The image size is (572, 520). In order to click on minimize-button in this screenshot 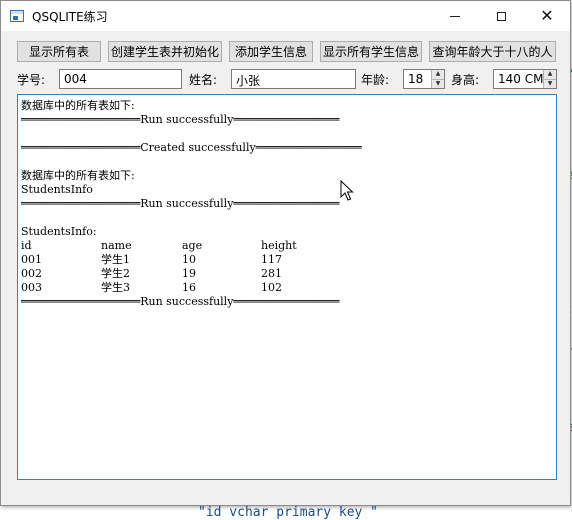, I will do `click(455, 16)`.